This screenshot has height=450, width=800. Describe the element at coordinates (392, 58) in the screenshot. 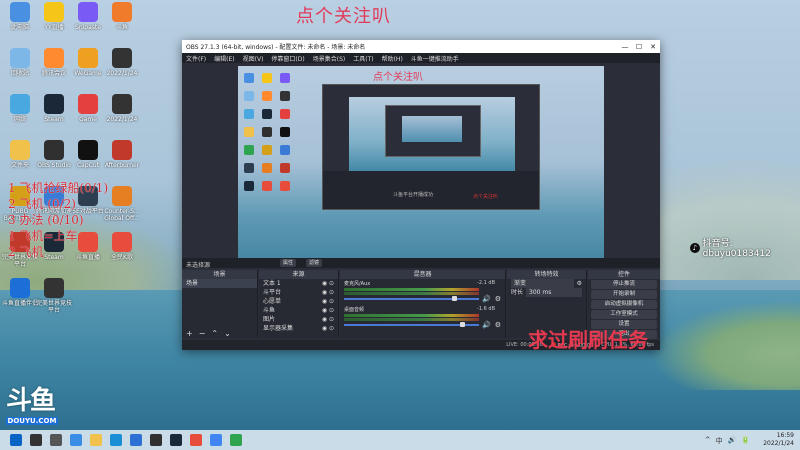

I see `menu-help: 帮助(H)` at that location.